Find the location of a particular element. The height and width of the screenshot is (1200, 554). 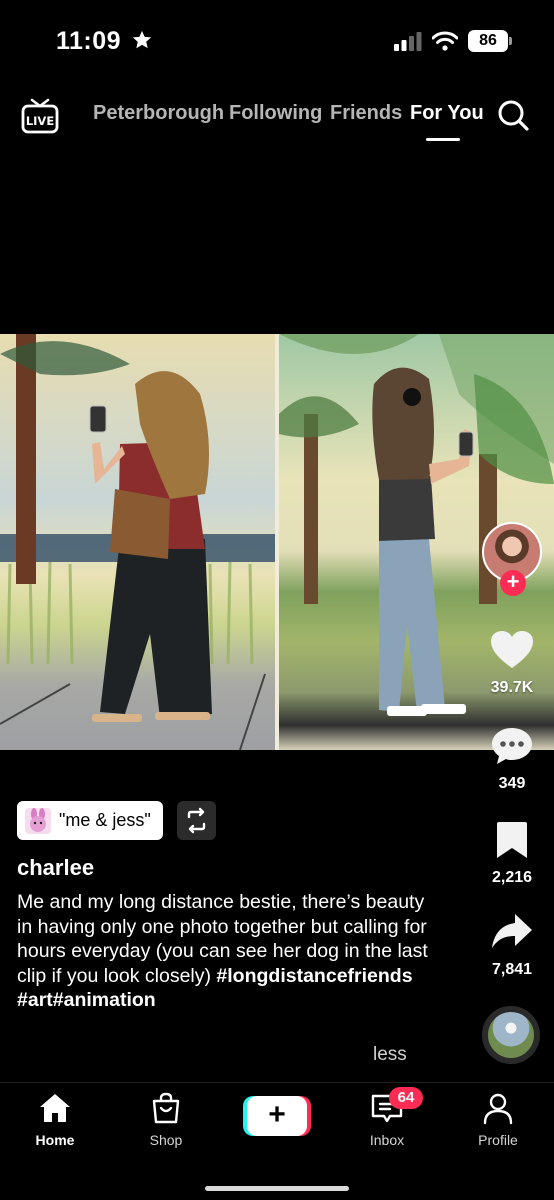

comment-count: 349 is located at coordinates (512, 783).